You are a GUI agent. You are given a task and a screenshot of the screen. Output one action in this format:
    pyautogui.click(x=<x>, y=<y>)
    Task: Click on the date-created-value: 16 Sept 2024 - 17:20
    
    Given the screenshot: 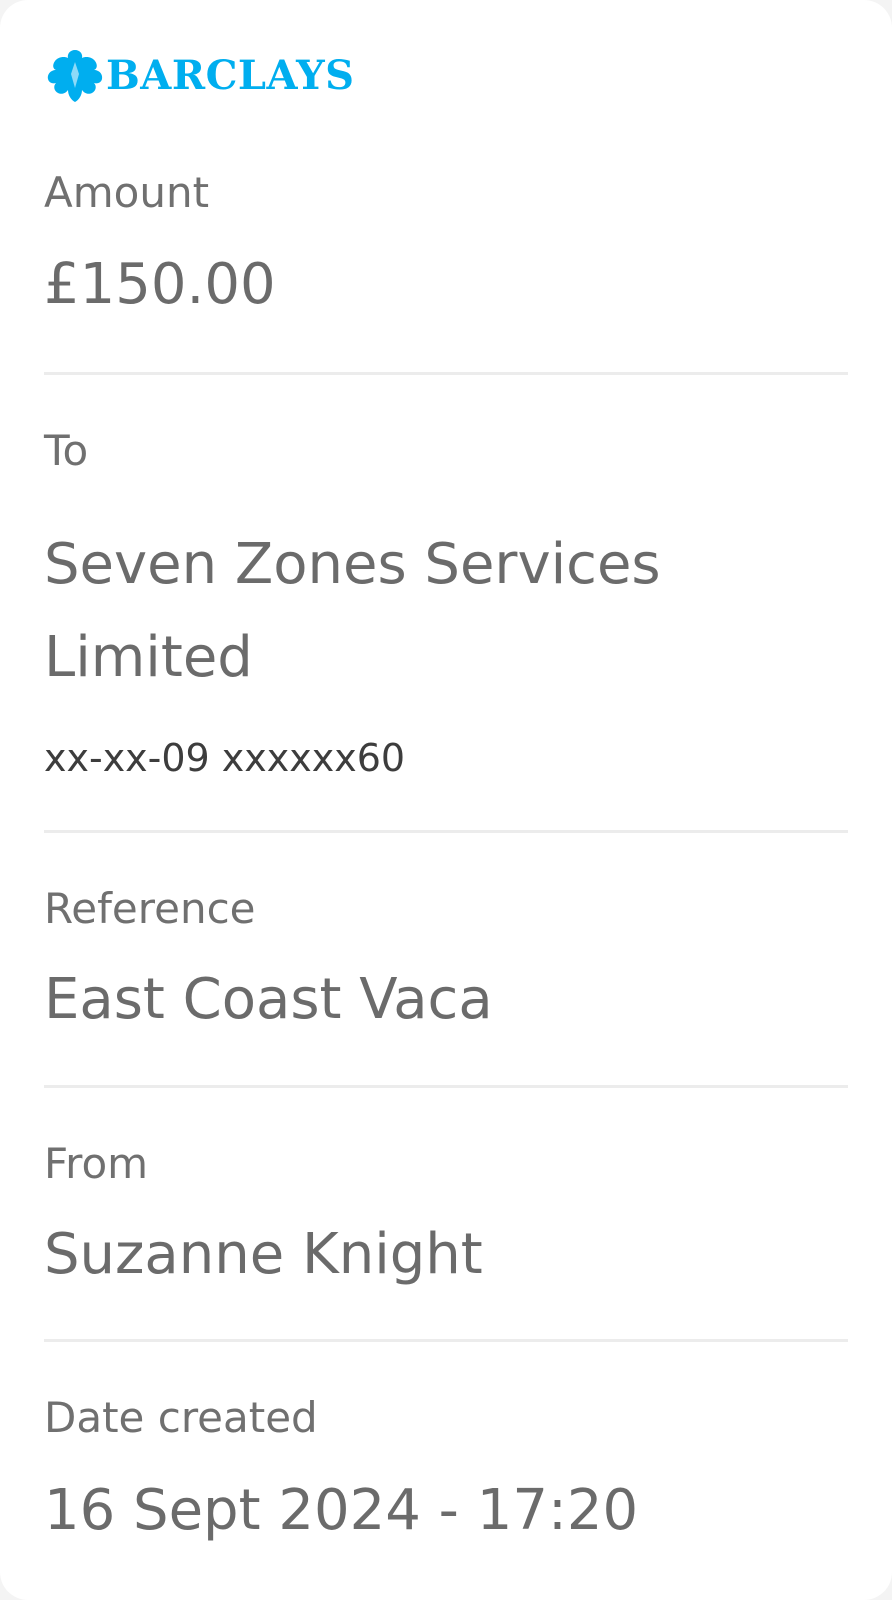 What is the action you would take?
    pyautogui.click(x=341, y=1510)
    